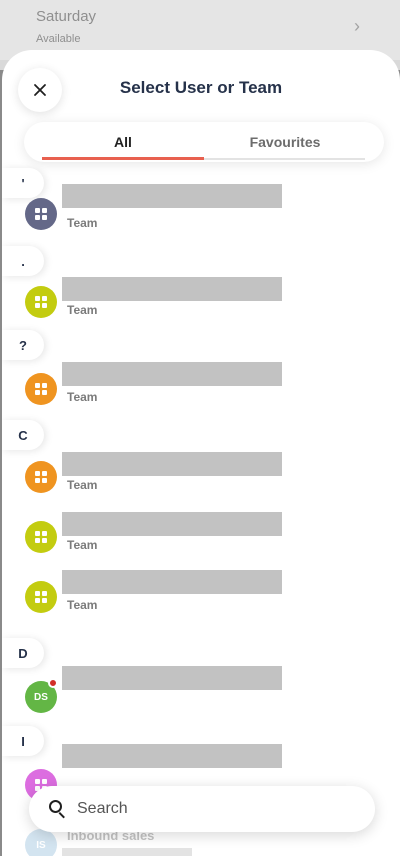  Describe the element at coordinates (41, 845) in the screenshot. I see `avatar-initials: IS` at that location.